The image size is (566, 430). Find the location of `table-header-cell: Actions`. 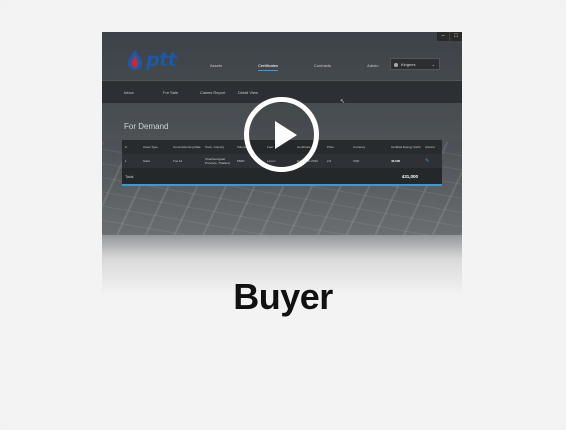

table-header-cell: Actions is located at coordinates (430, 147).